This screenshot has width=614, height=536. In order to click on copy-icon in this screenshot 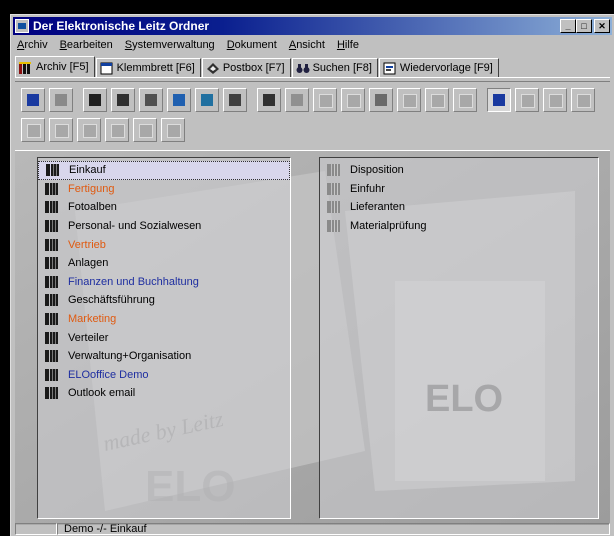, I will do `click(409, 100)`.